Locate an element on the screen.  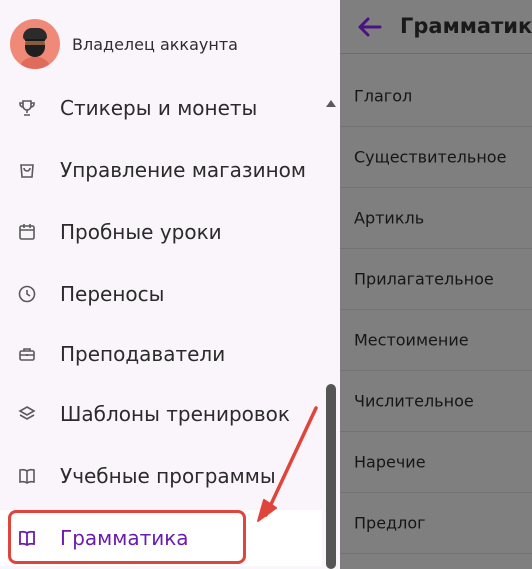
list-item-label: Артикль is located at coordinates (389, 218).